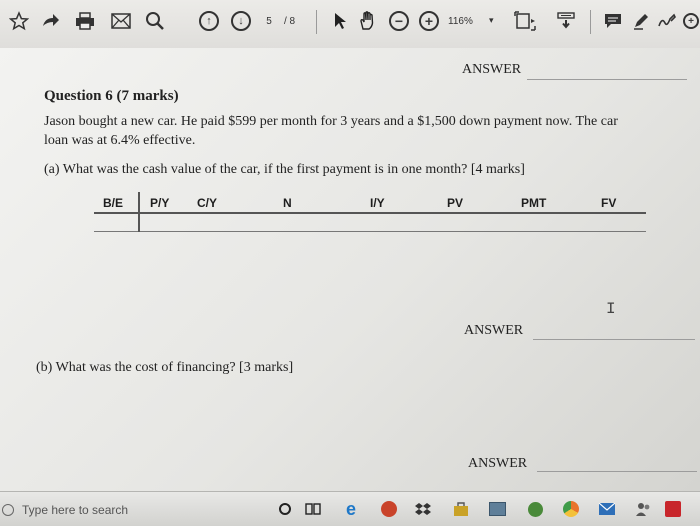 This screenshot has width=700, height=526. I want to click on photos-icon, so click(497, 509).